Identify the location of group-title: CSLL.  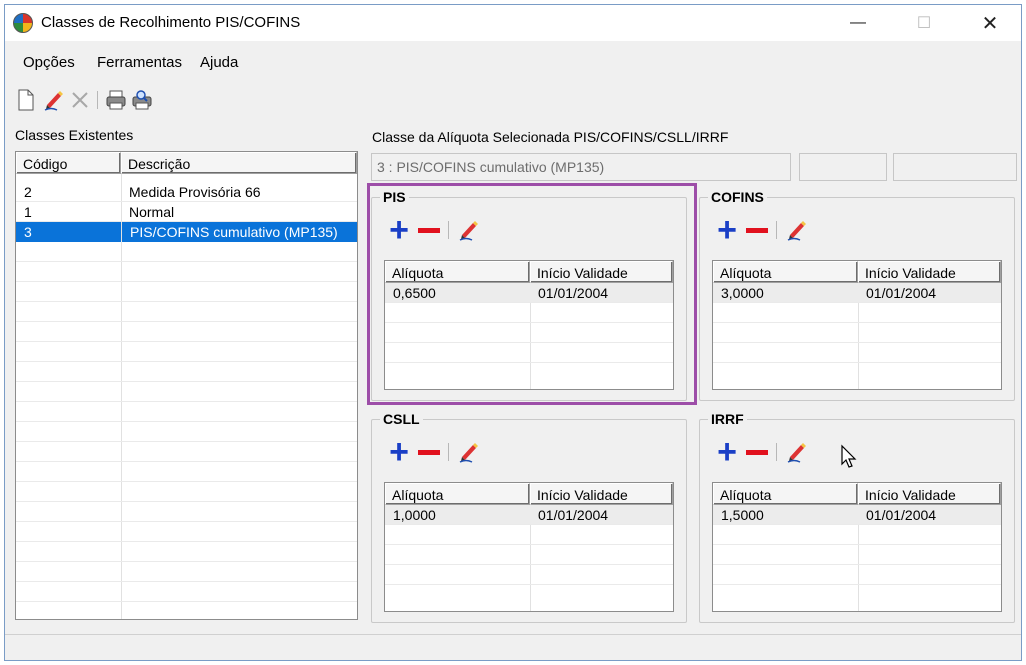
(401, 419).